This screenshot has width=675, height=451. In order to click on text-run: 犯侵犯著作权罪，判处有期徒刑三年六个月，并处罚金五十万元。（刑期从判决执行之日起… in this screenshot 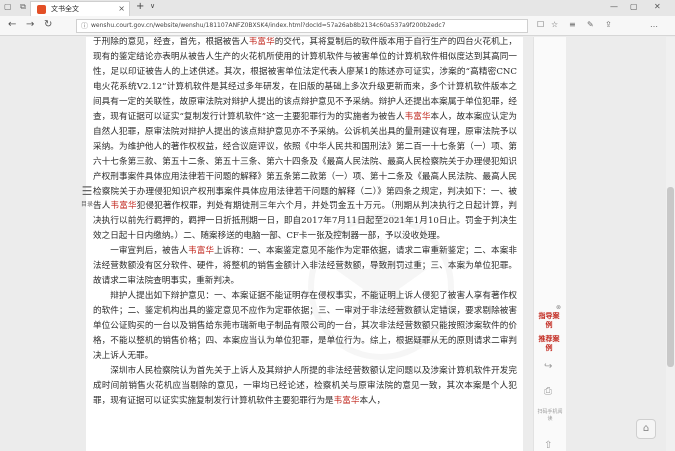, I will do `click(305, 221)`.